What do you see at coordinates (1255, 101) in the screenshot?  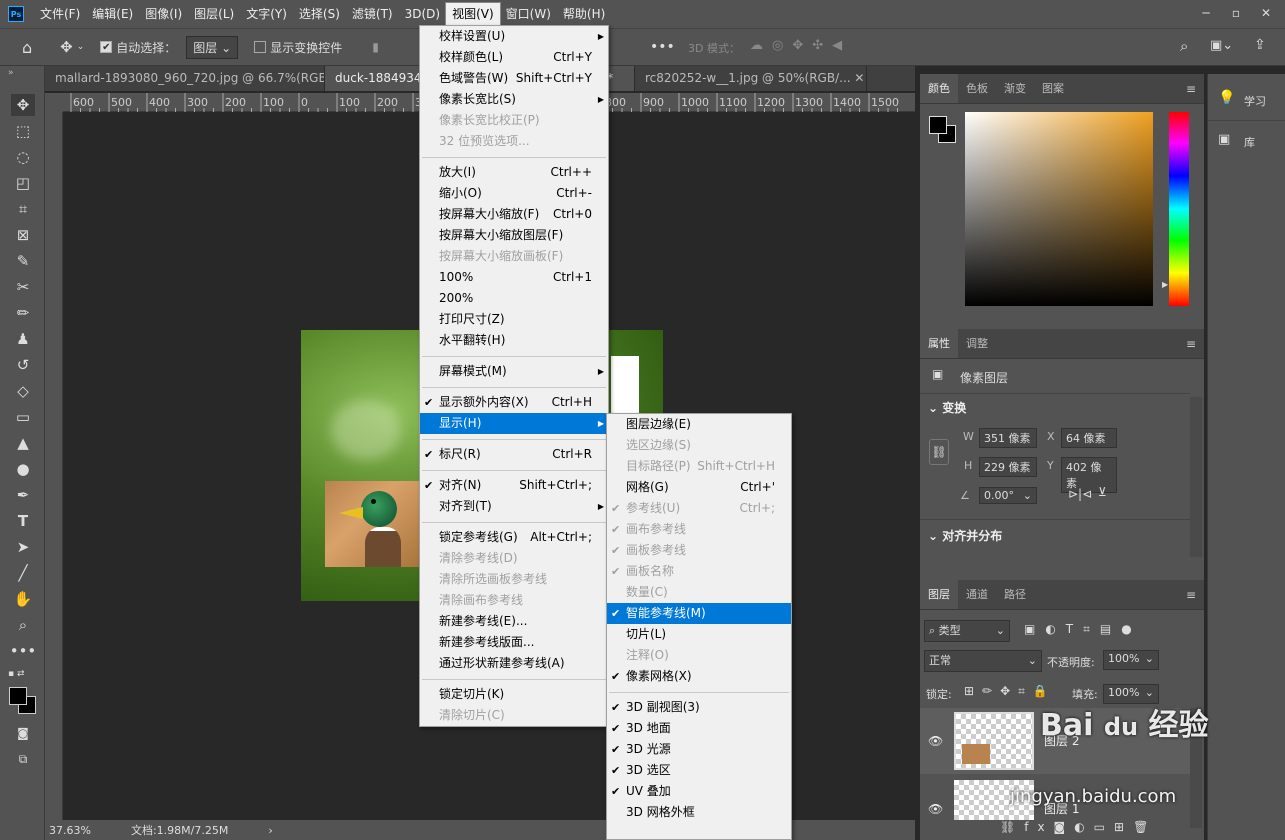 I see `learn-label: 学习` at bounding box center [1255, 101].